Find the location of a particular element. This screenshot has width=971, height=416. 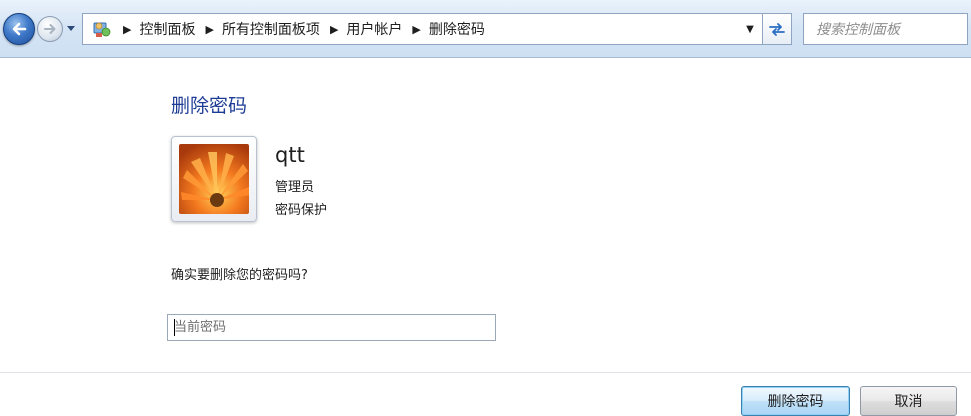

history-dropdown-button is located at coordinates (71, 29).